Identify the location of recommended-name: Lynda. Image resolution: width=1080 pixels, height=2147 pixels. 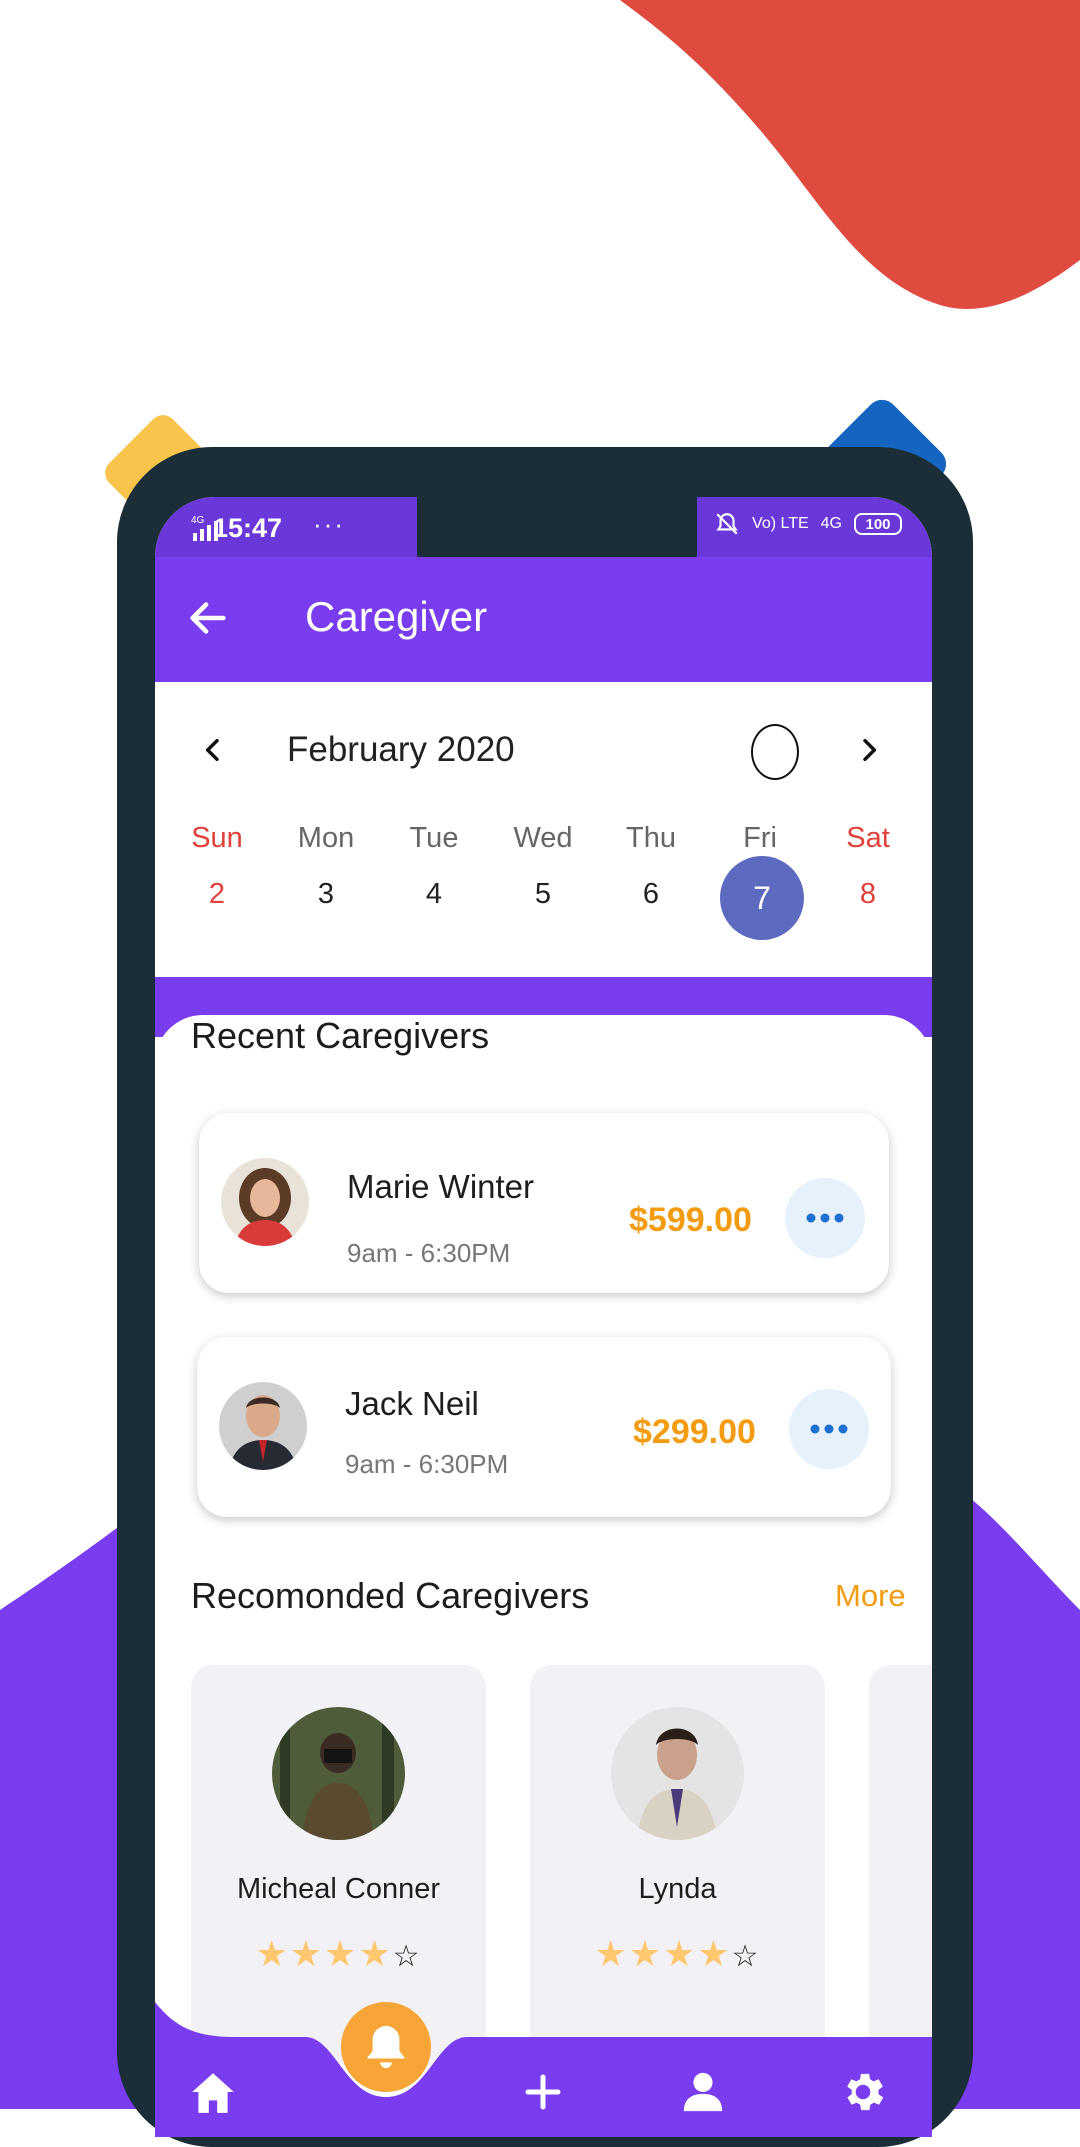
(677, 1889).